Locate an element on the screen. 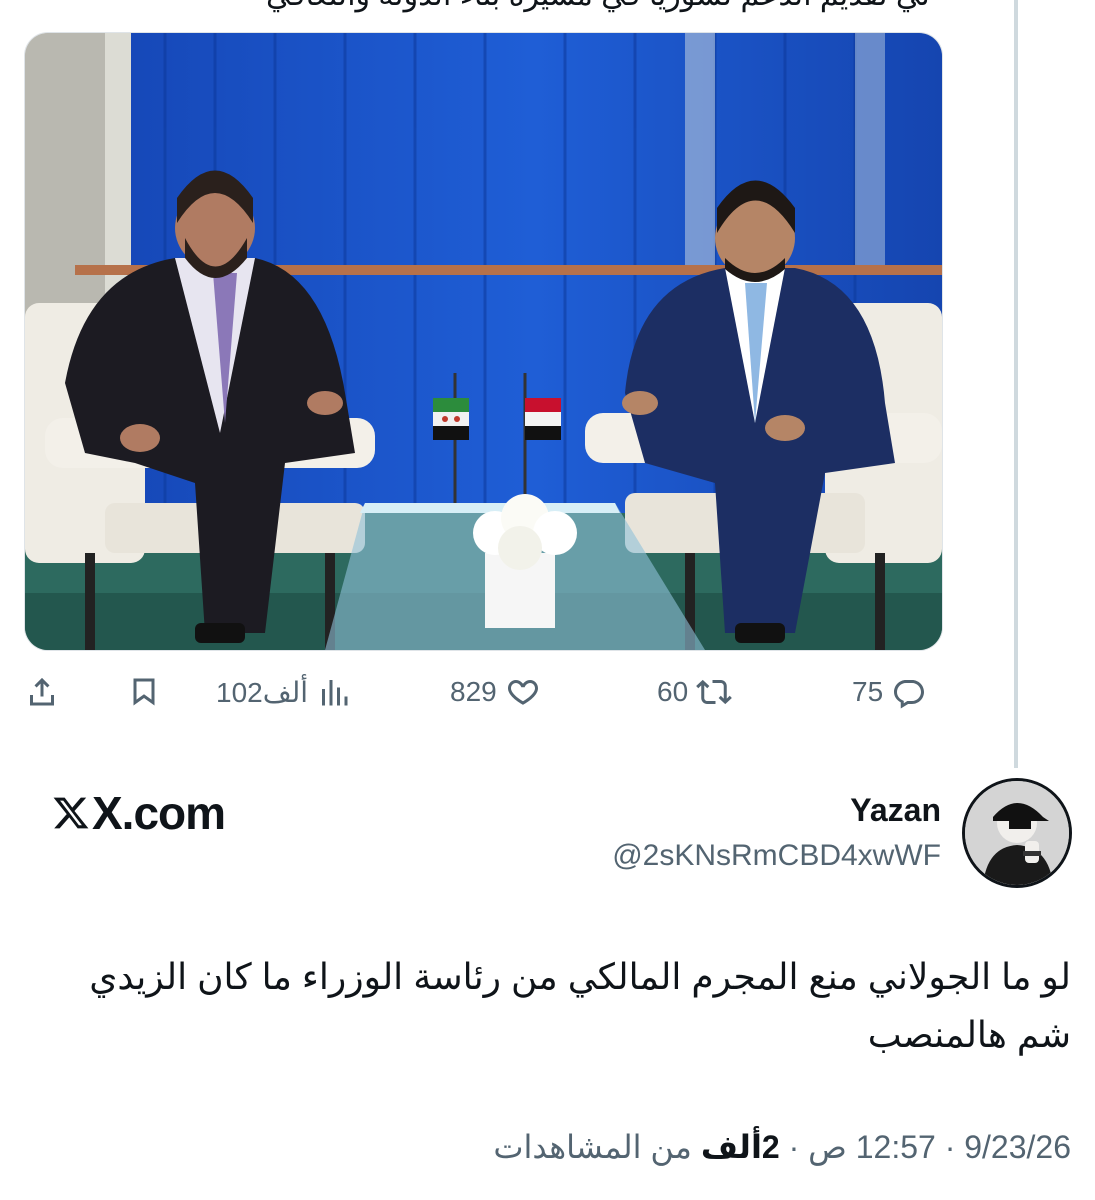 This screenshot has width=1095, height=1200. like-heart-icon is located at coordinates (522, 692).